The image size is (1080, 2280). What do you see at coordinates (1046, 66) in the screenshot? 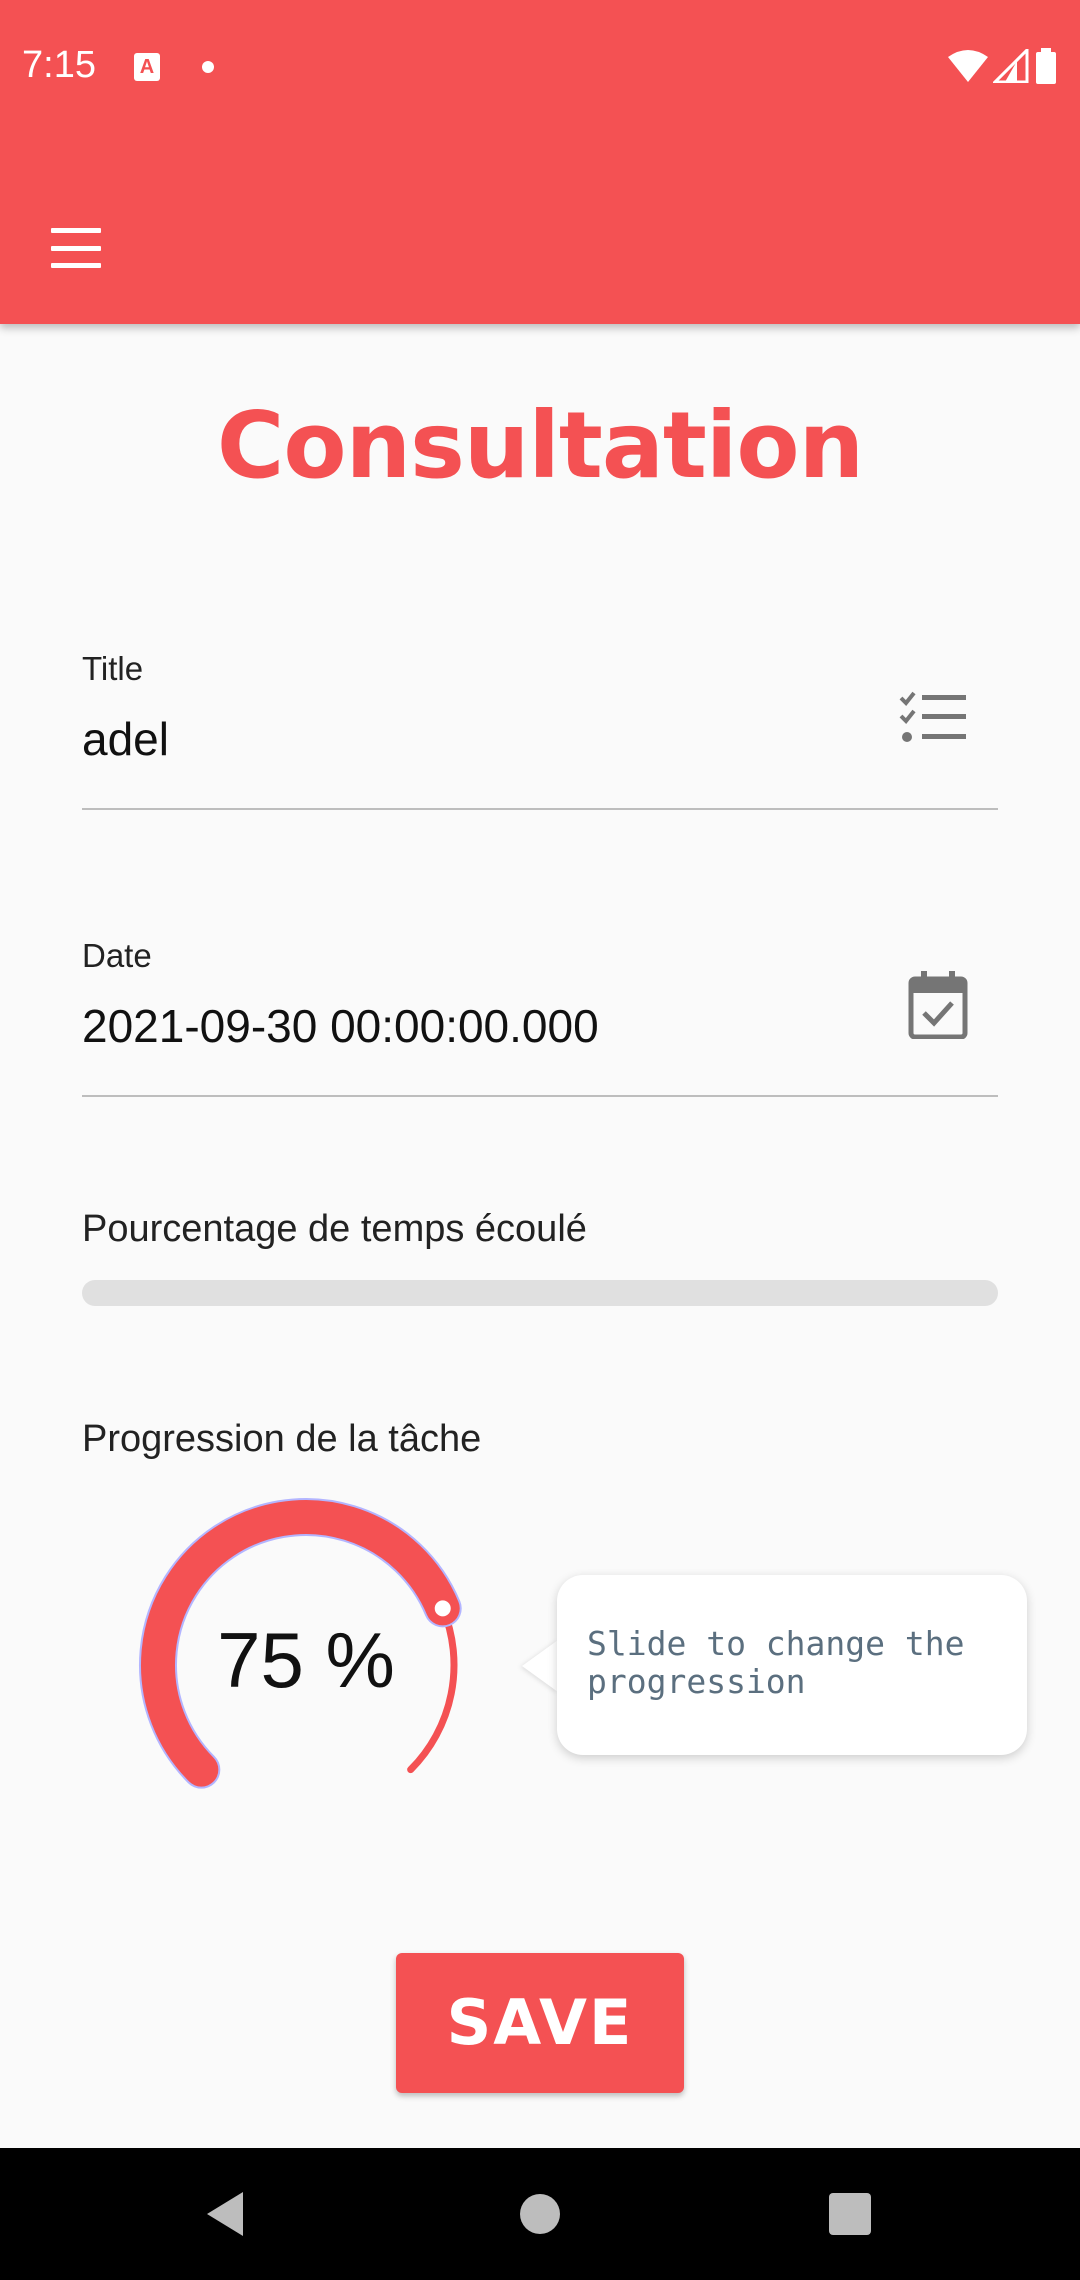
I see `battery-icon` at bounding box center [1046, 66].